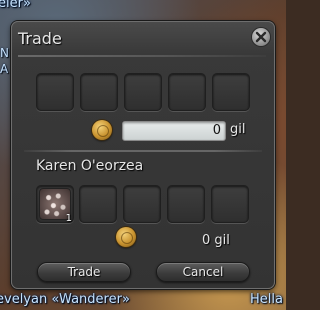 This screenshot has height=310, width=320. Describe the element at coordinates (90, 166) in the screenshot. I see `trade-partner-name: Karen O'eorzea` at that location.